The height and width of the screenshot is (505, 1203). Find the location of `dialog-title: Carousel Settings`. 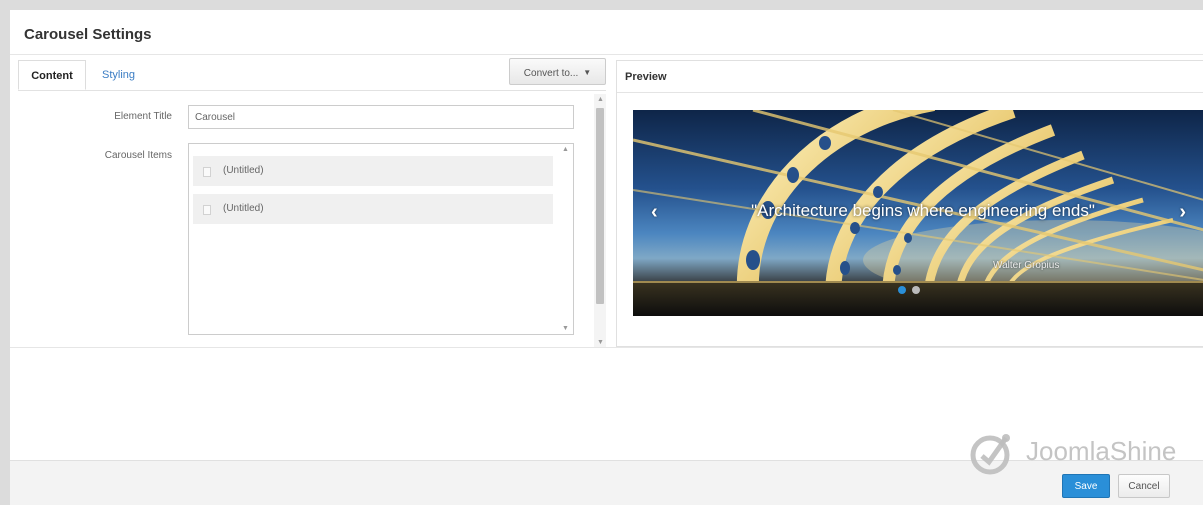

dialog-title: Carousel Settings is located at coordinates (88, 34).